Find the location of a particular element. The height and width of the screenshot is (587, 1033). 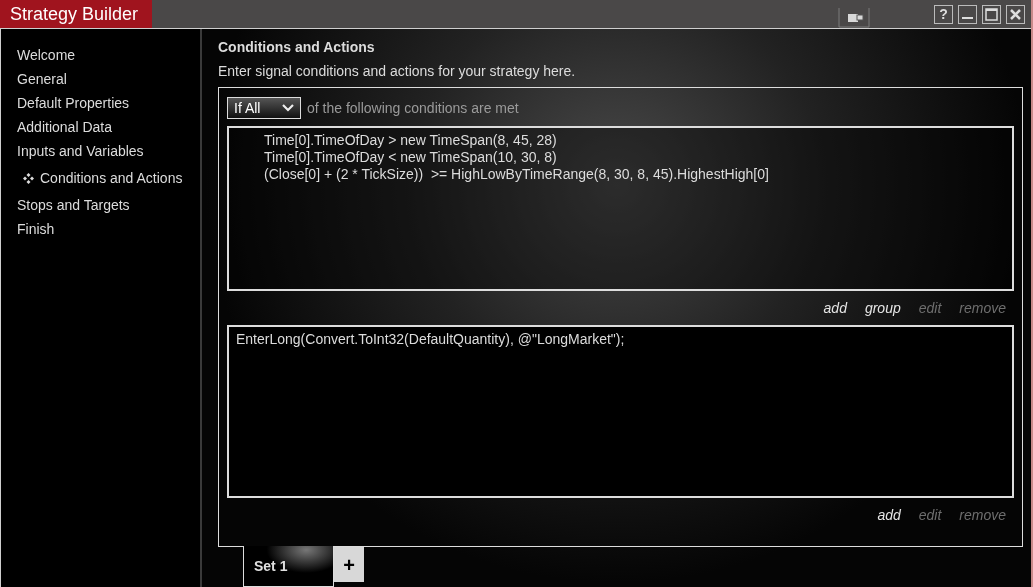

minimize-icon is located at coordinates (967, 14).